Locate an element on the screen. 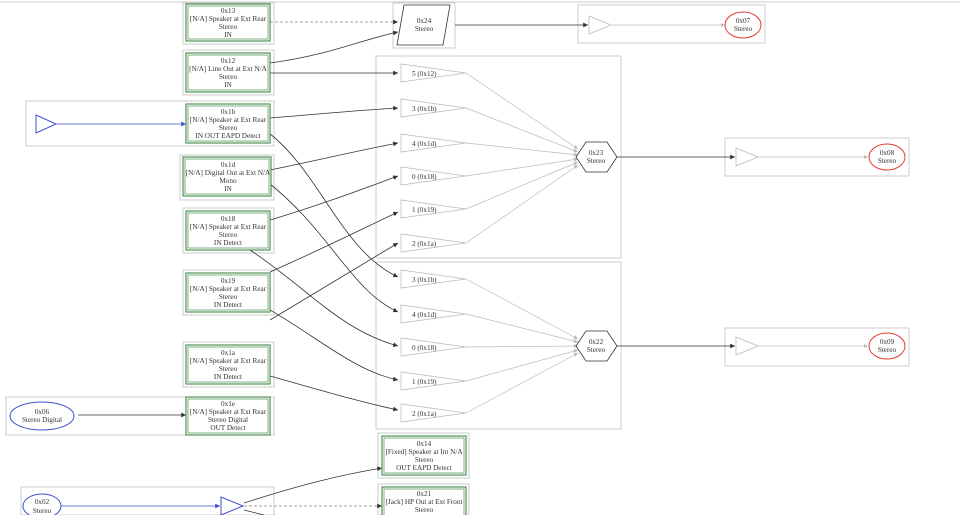 The height and width of the screenshot is (515, 960). node-id: 0x1a is located at coordinates (228, 353).